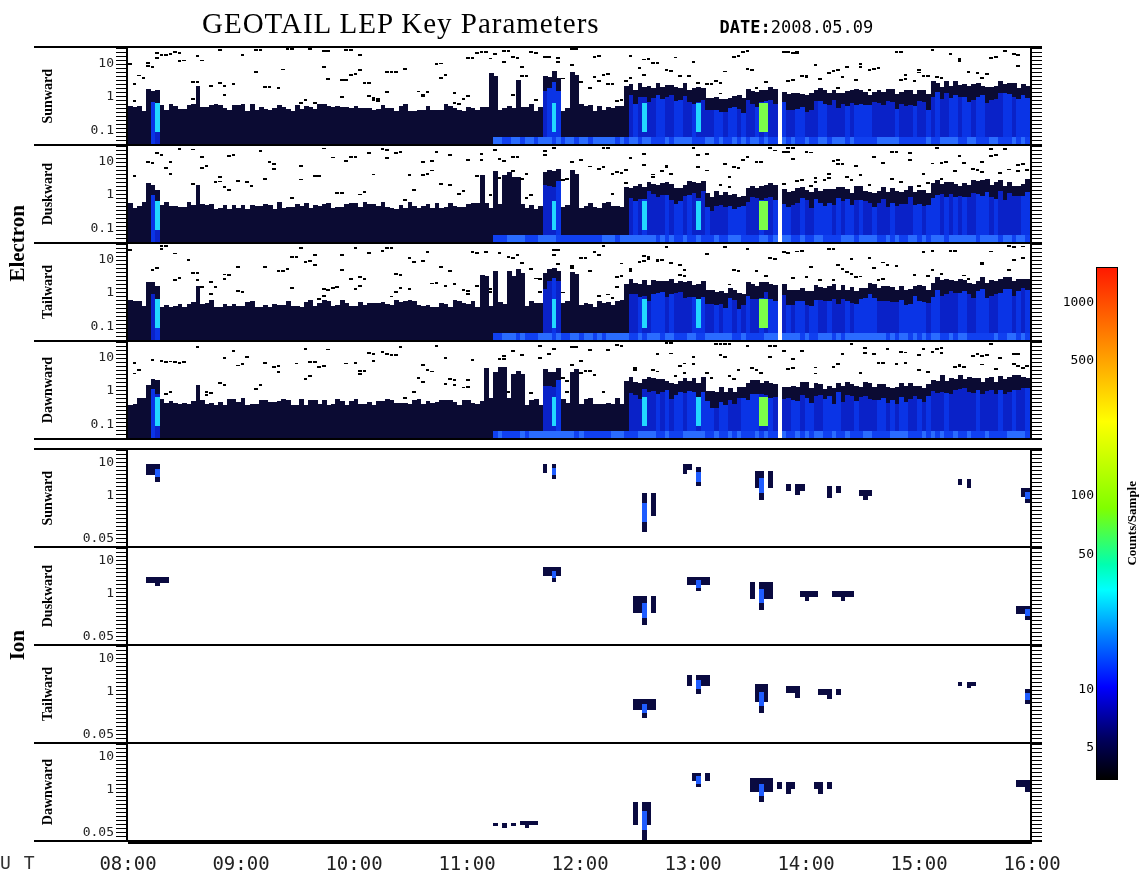 The image size is (1142, 880). I want to click on particle-group-label: Electron, so click(17, 243).